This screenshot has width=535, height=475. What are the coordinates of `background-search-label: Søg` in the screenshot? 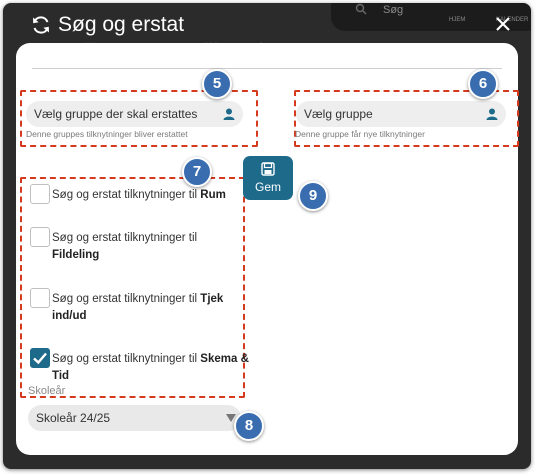 It's located at (393, 10).